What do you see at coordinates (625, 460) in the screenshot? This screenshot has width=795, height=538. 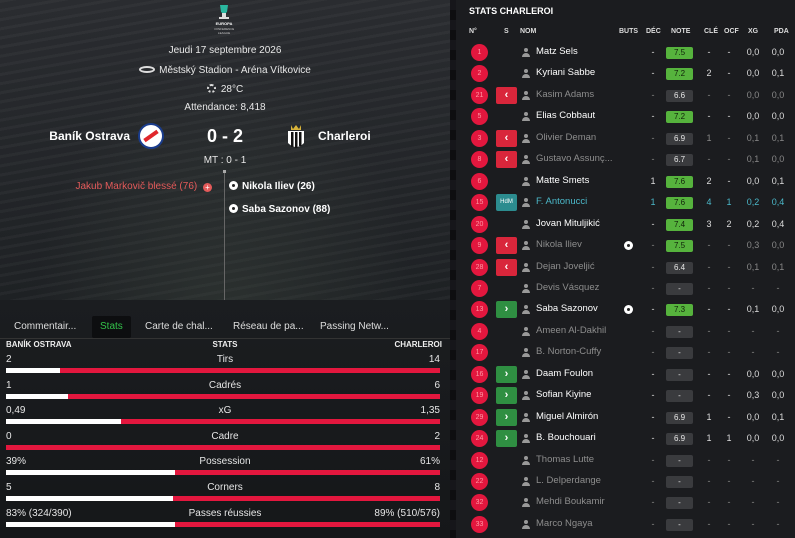 I see `player-row: 12 Thomas Lutte - - - - - -` at bounding box center [625, 460].